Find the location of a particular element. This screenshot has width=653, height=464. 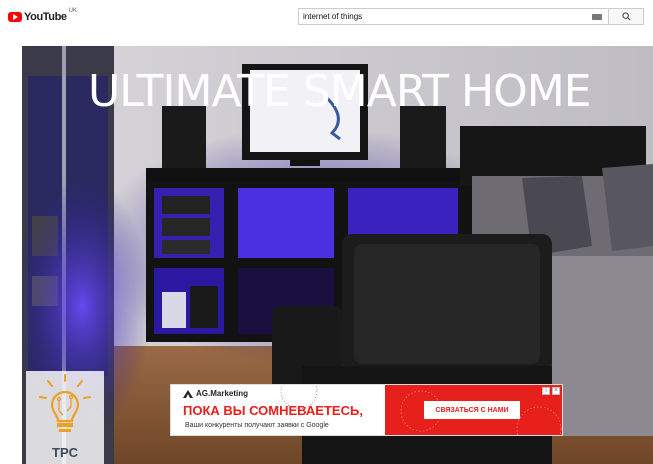

logo-region: UK is located at coordinates (72, 11).